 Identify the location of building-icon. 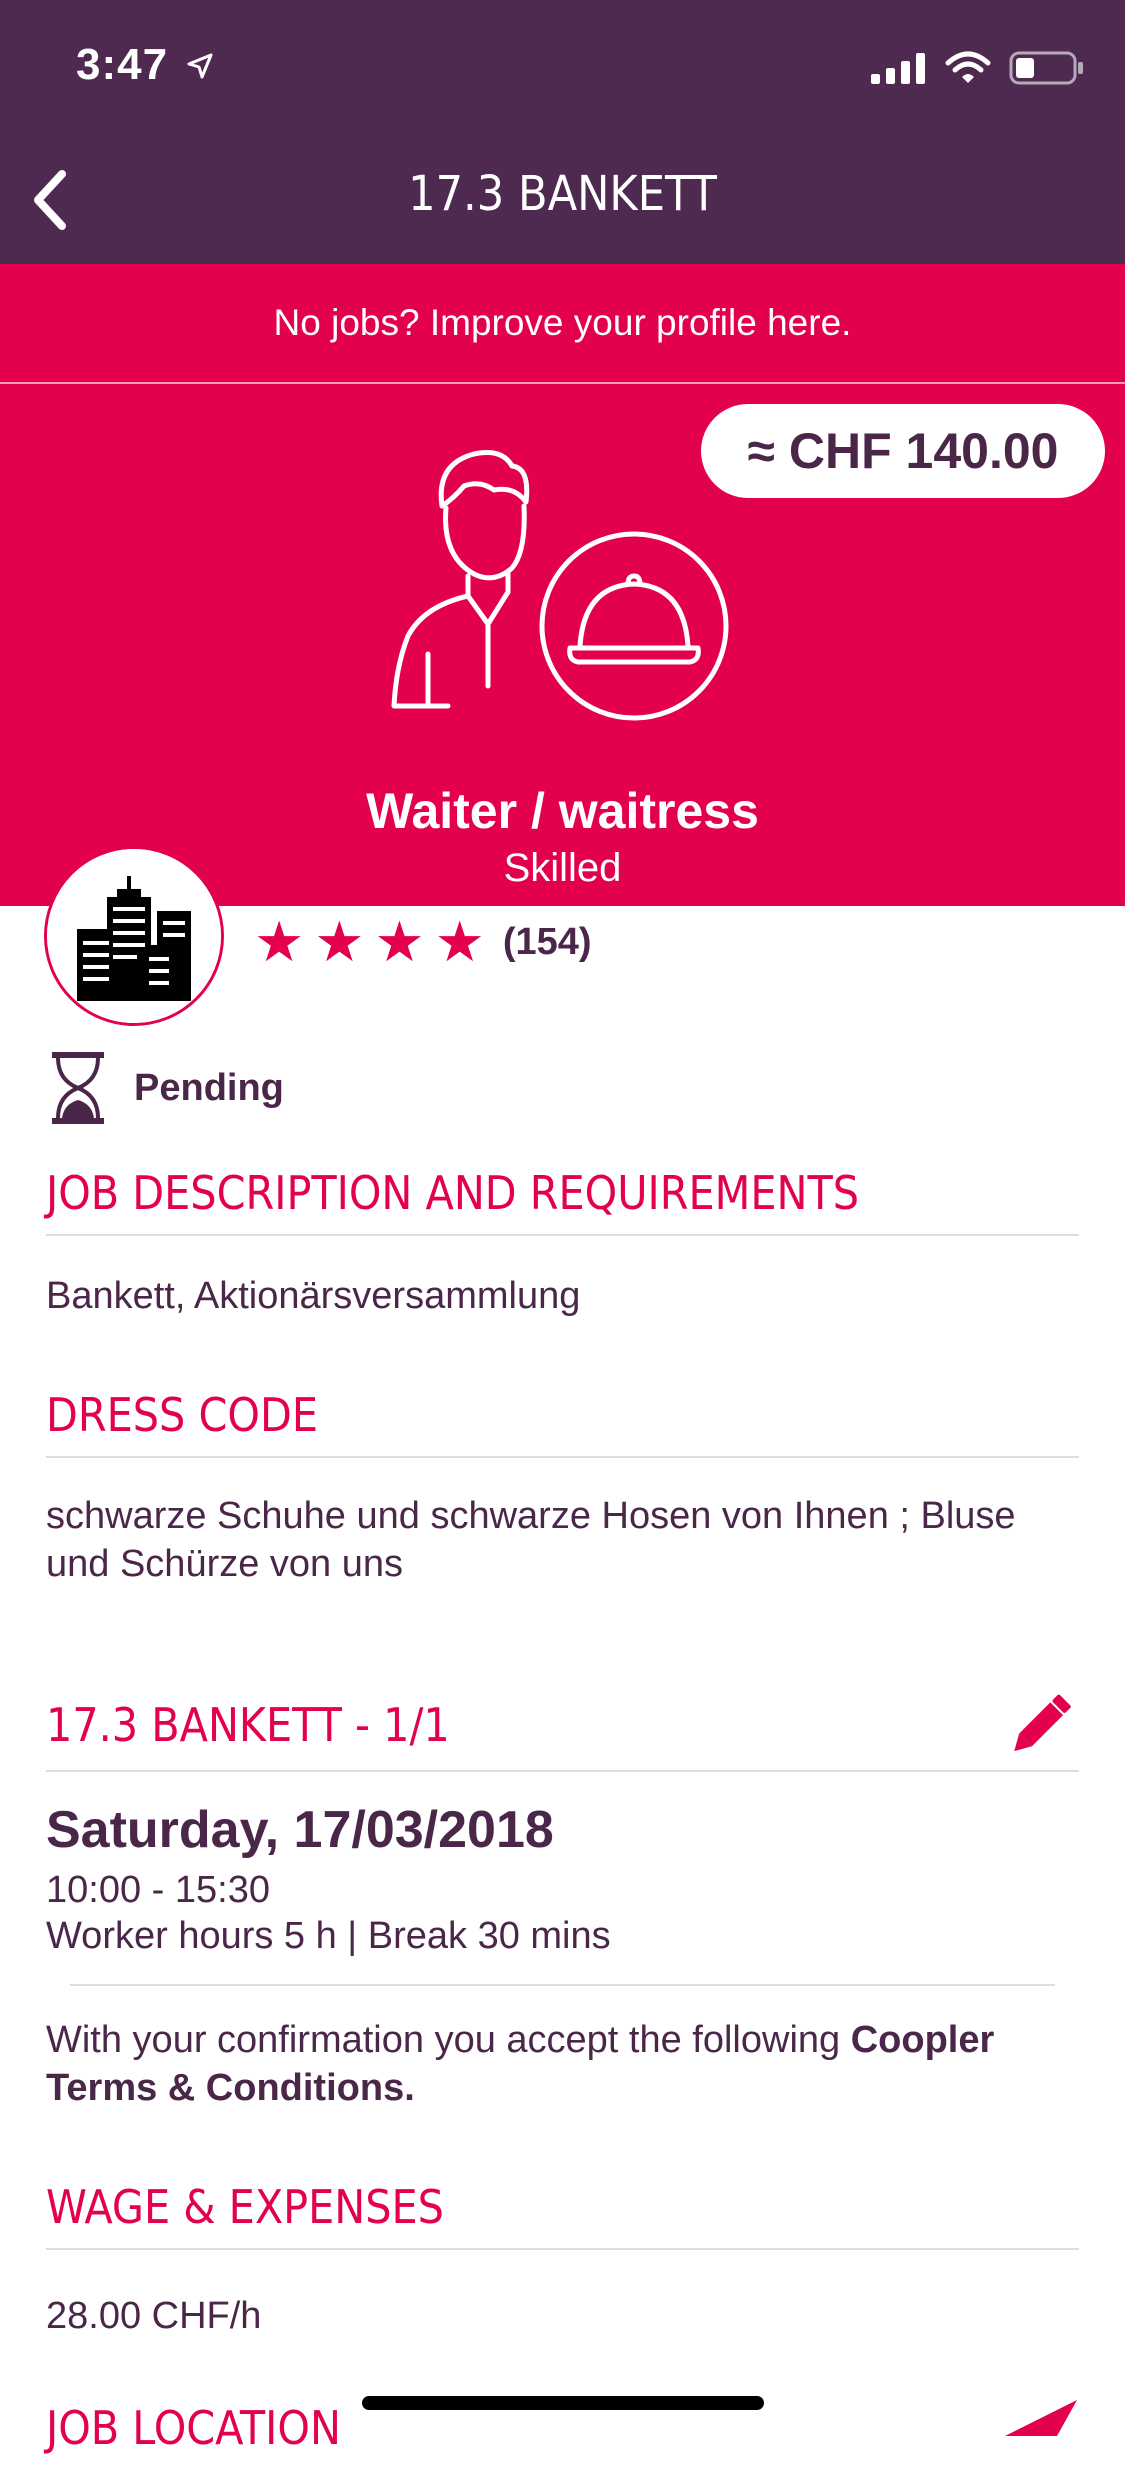
(134, 936).